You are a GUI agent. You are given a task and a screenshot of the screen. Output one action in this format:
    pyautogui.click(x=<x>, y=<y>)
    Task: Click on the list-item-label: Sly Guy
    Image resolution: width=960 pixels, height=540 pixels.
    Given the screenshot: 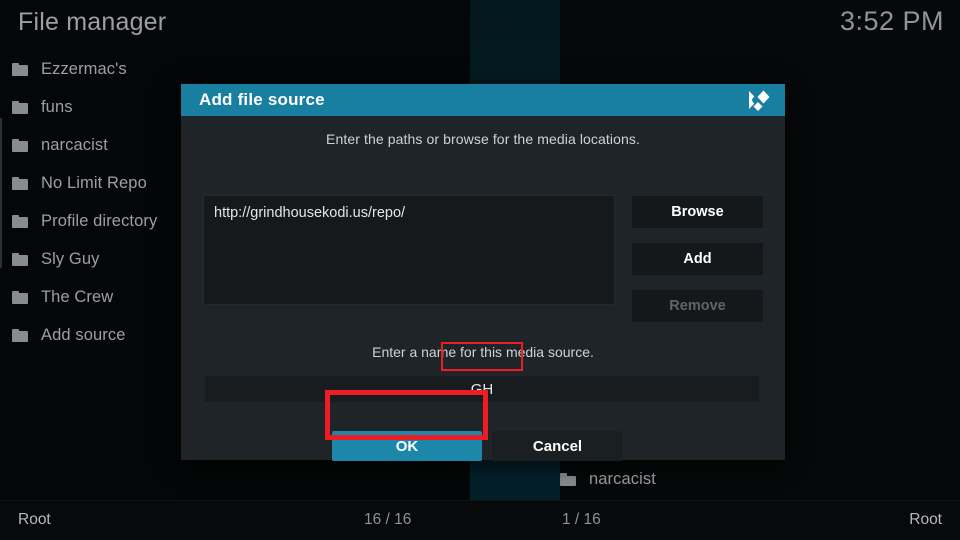 What is the action you would take?
    pyautogui.click(x=70, y=258)
    